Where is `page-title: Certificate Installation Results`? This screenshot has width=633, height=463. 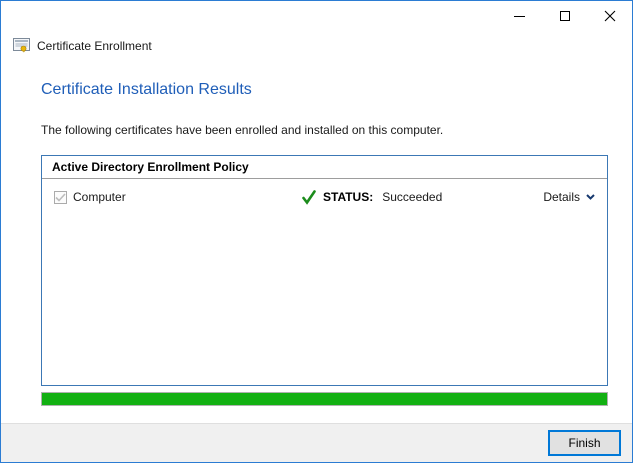 page-title: Certificate Installation Results is located at coordinates (146, 89).